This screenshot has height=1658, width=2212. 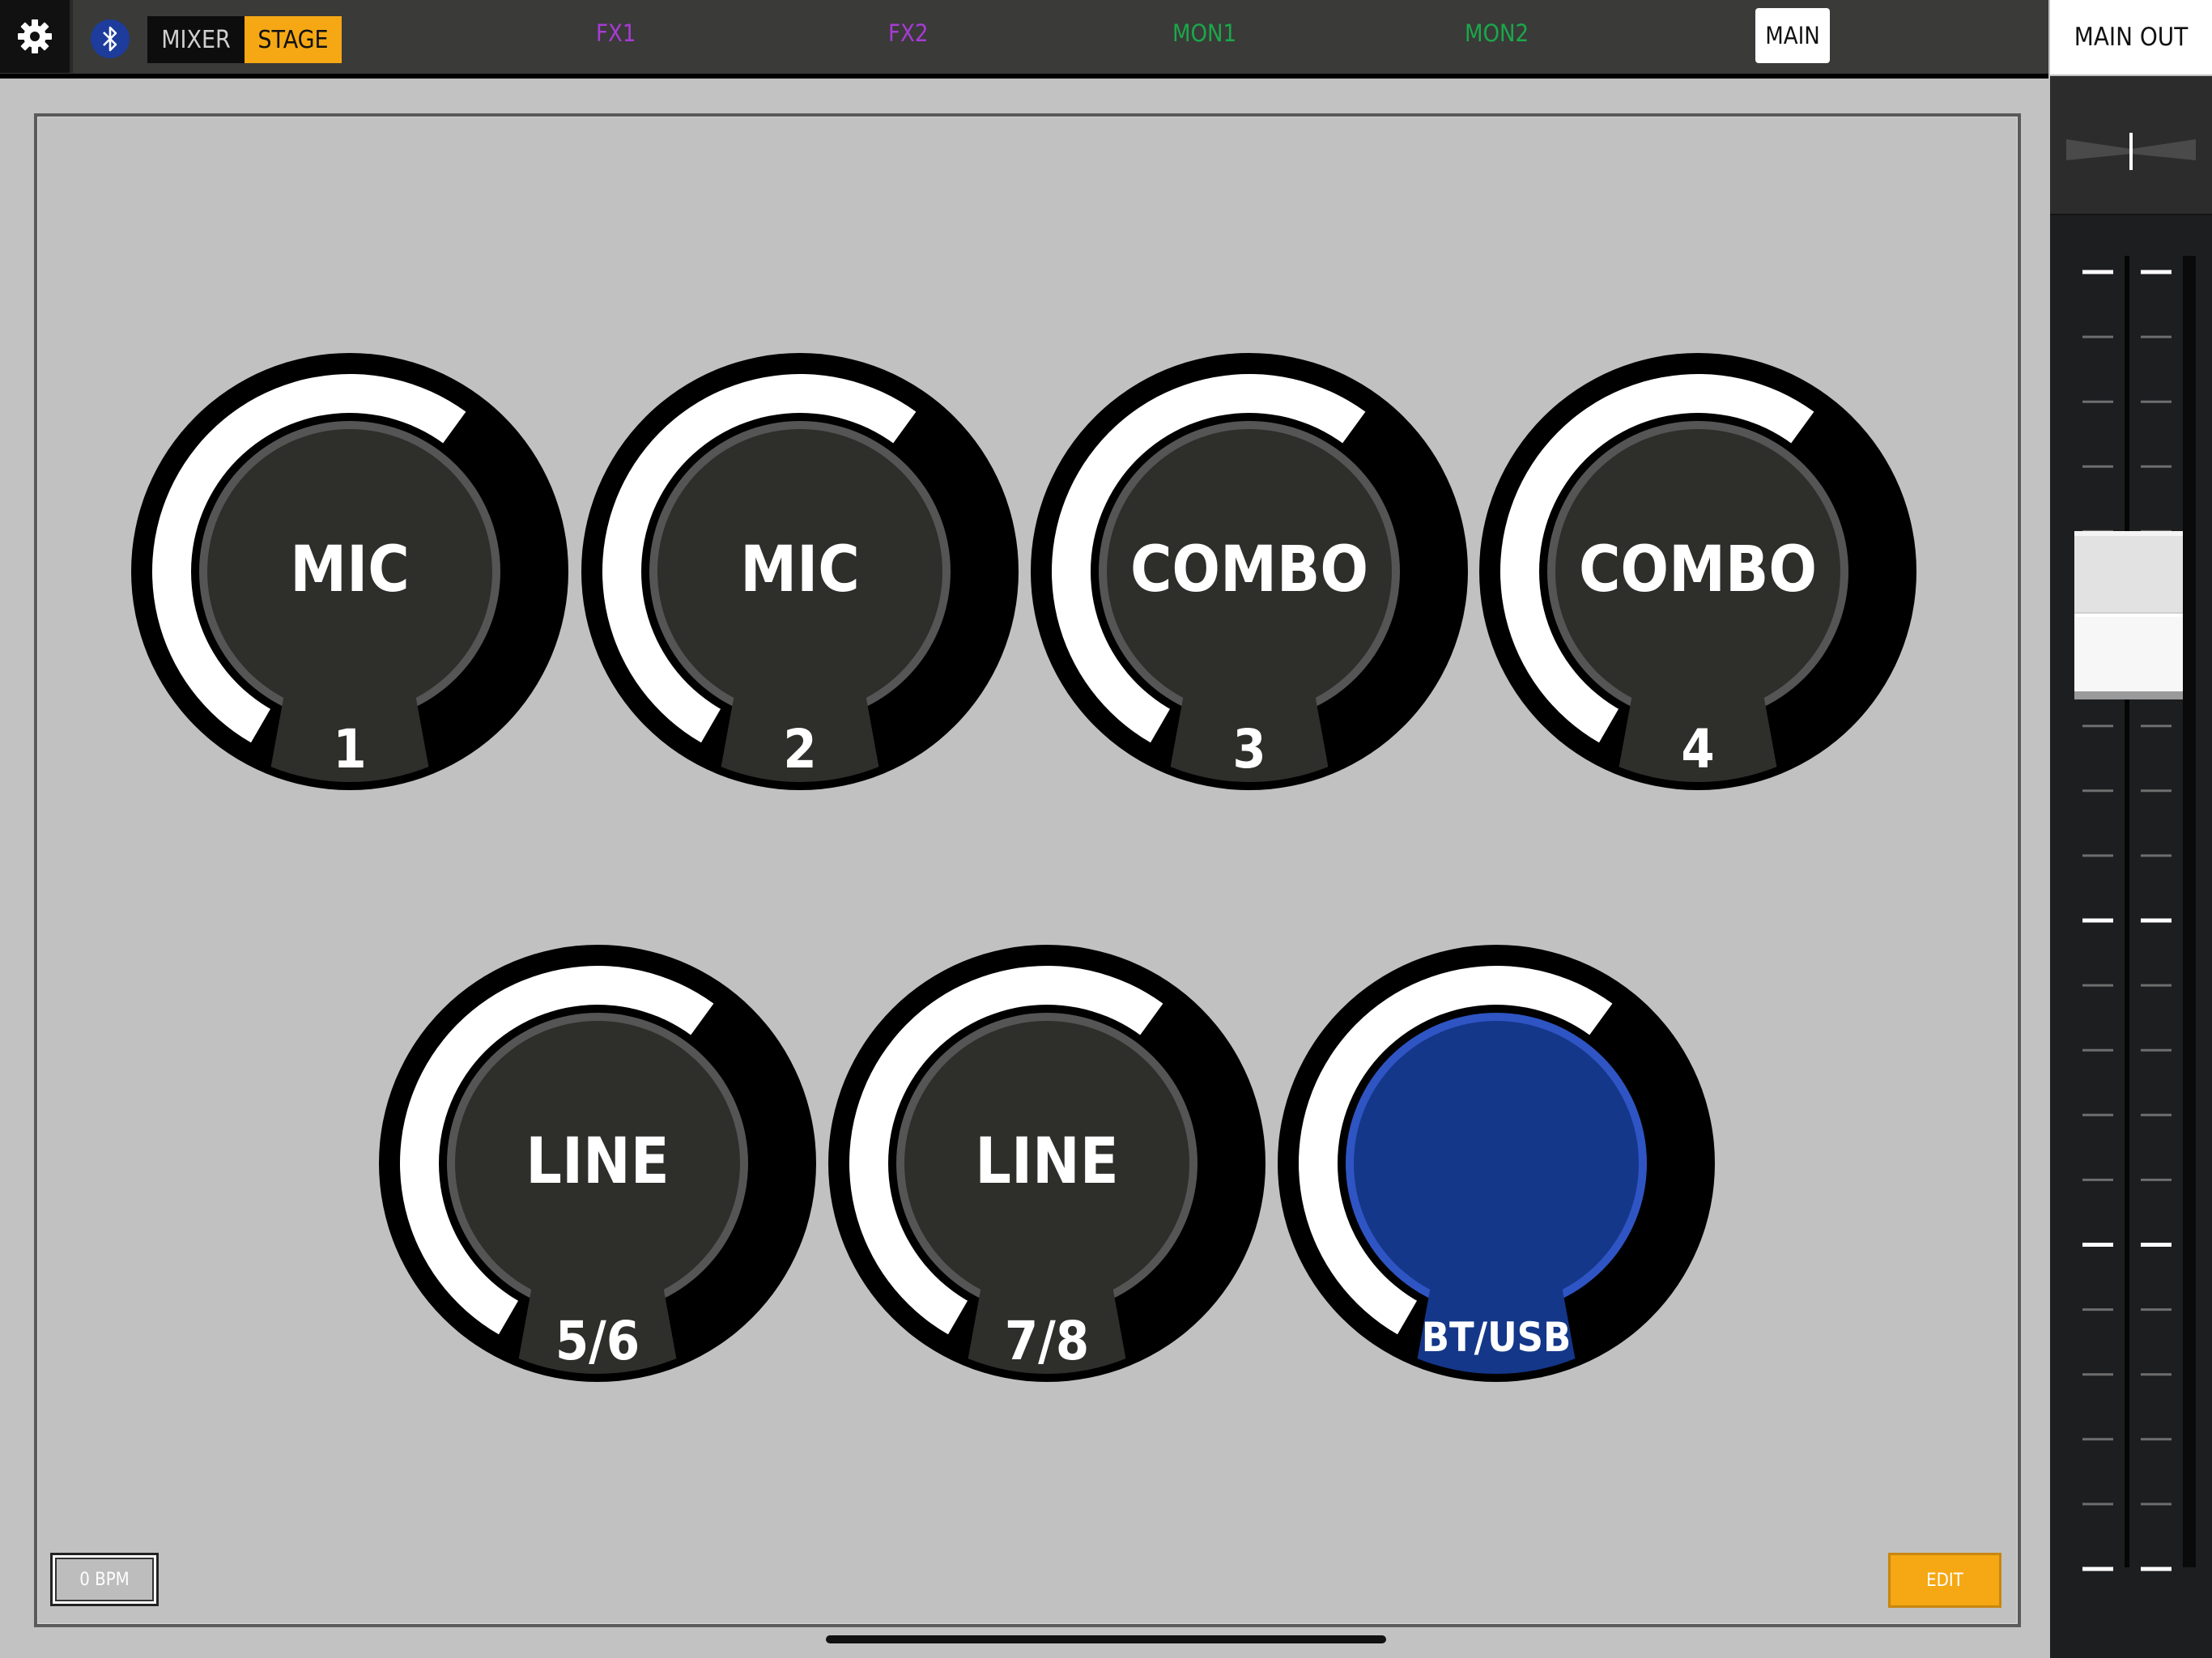 What do you see at coordinates (1497, 1337) in the screenshot?
I see `channel-number-label: BT/USB` at bounding box center [1497, 1337].